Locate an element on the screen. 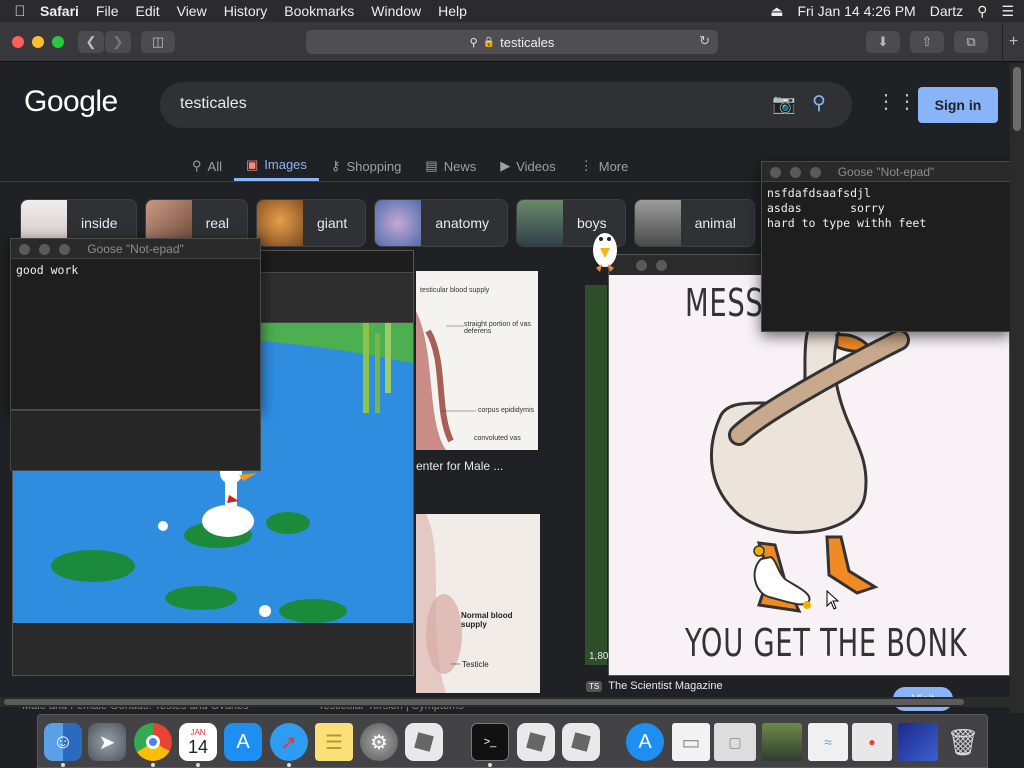  calendar-icon: JAN 14 is located at coordinates (198, 742).